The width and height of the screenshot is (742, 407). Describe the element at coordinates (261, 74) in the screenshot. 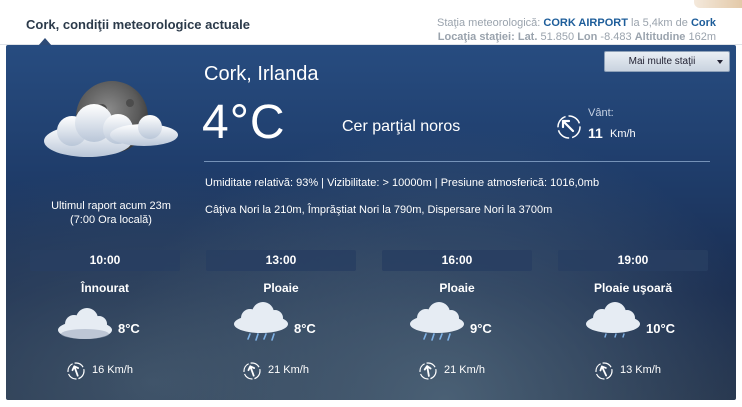

I see `location-name: Cork, Irlanda` at that location.